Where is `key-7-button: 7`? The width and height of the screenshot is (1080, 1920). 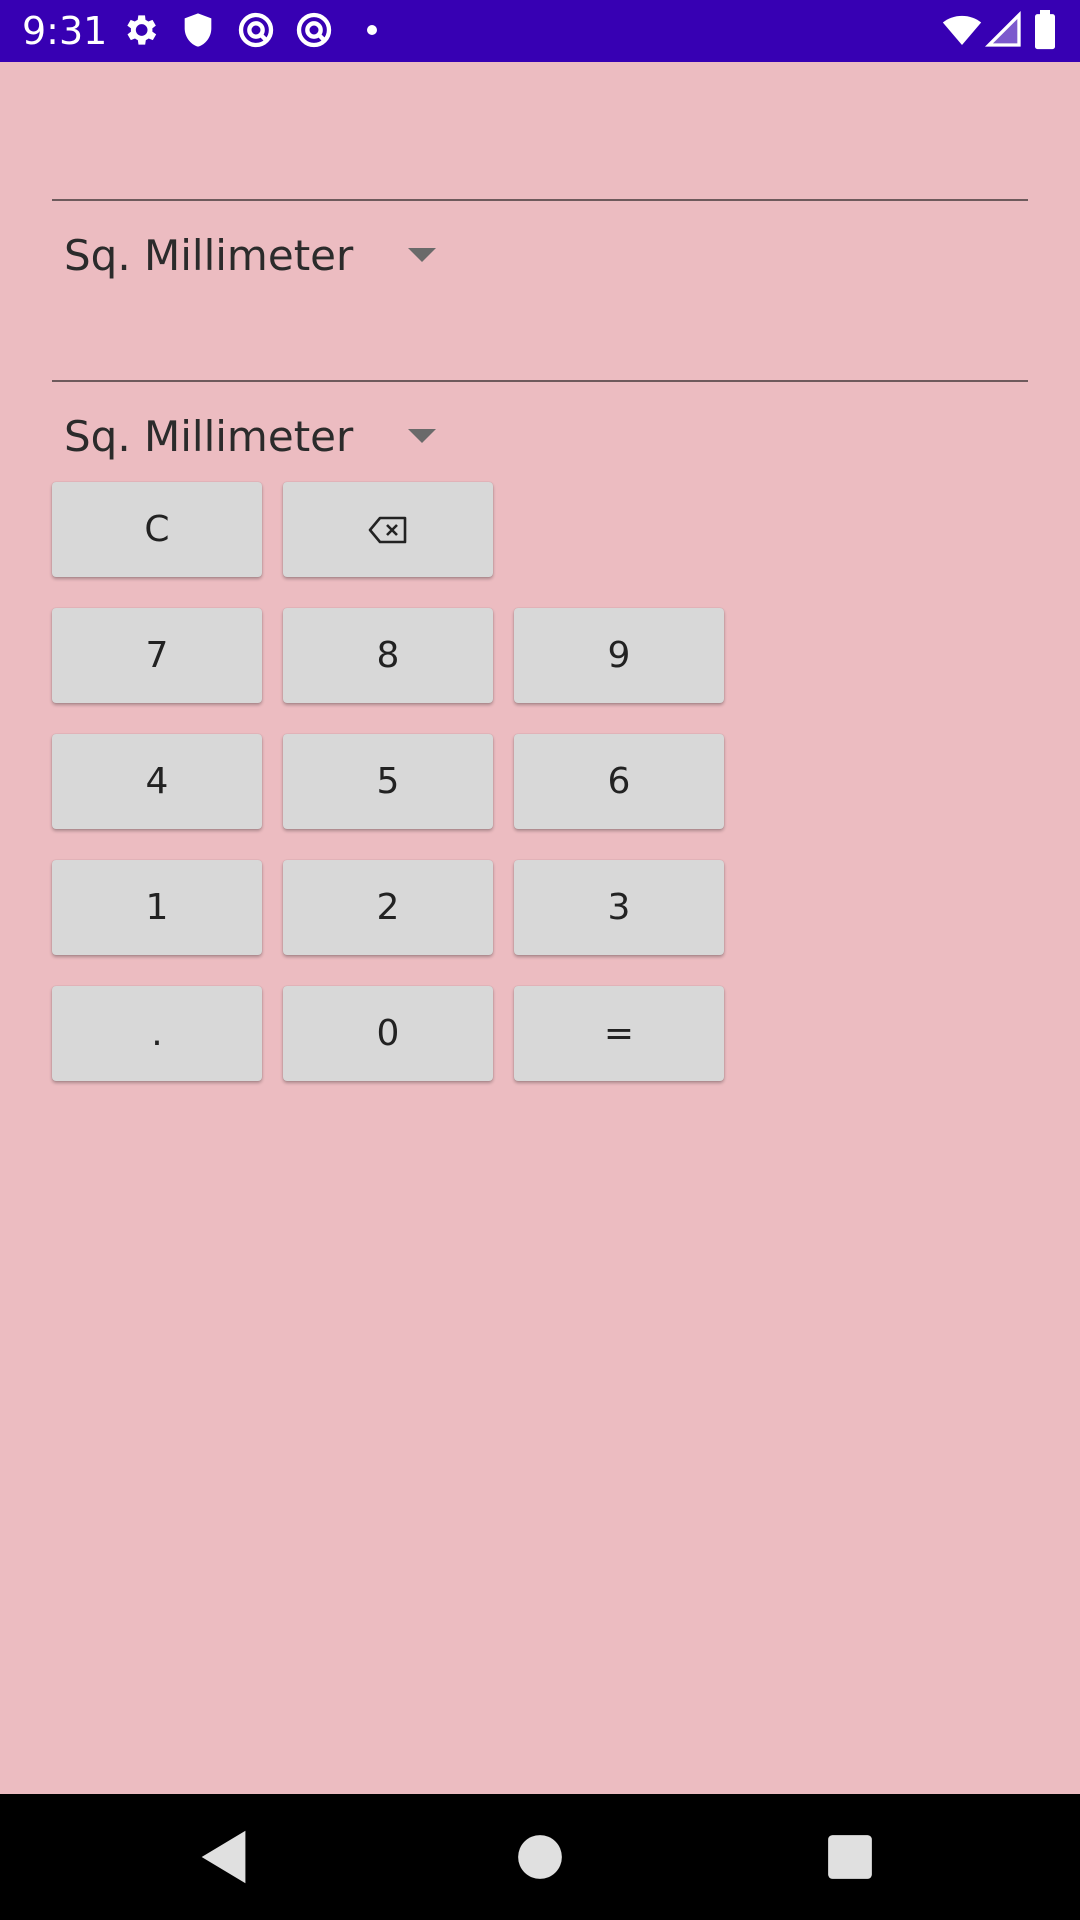
key-7-button: 7 is located at coordinates (157, 655).